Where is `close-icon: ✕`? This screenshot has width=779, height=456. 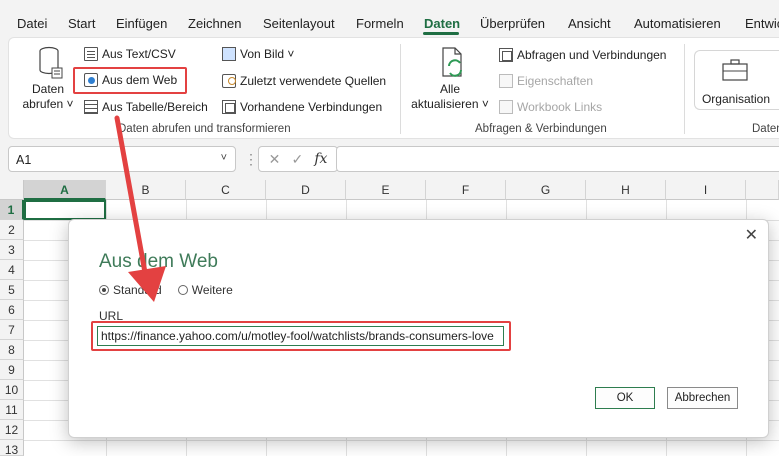
close-icon: ✕ is located at coordinates (751, 235).